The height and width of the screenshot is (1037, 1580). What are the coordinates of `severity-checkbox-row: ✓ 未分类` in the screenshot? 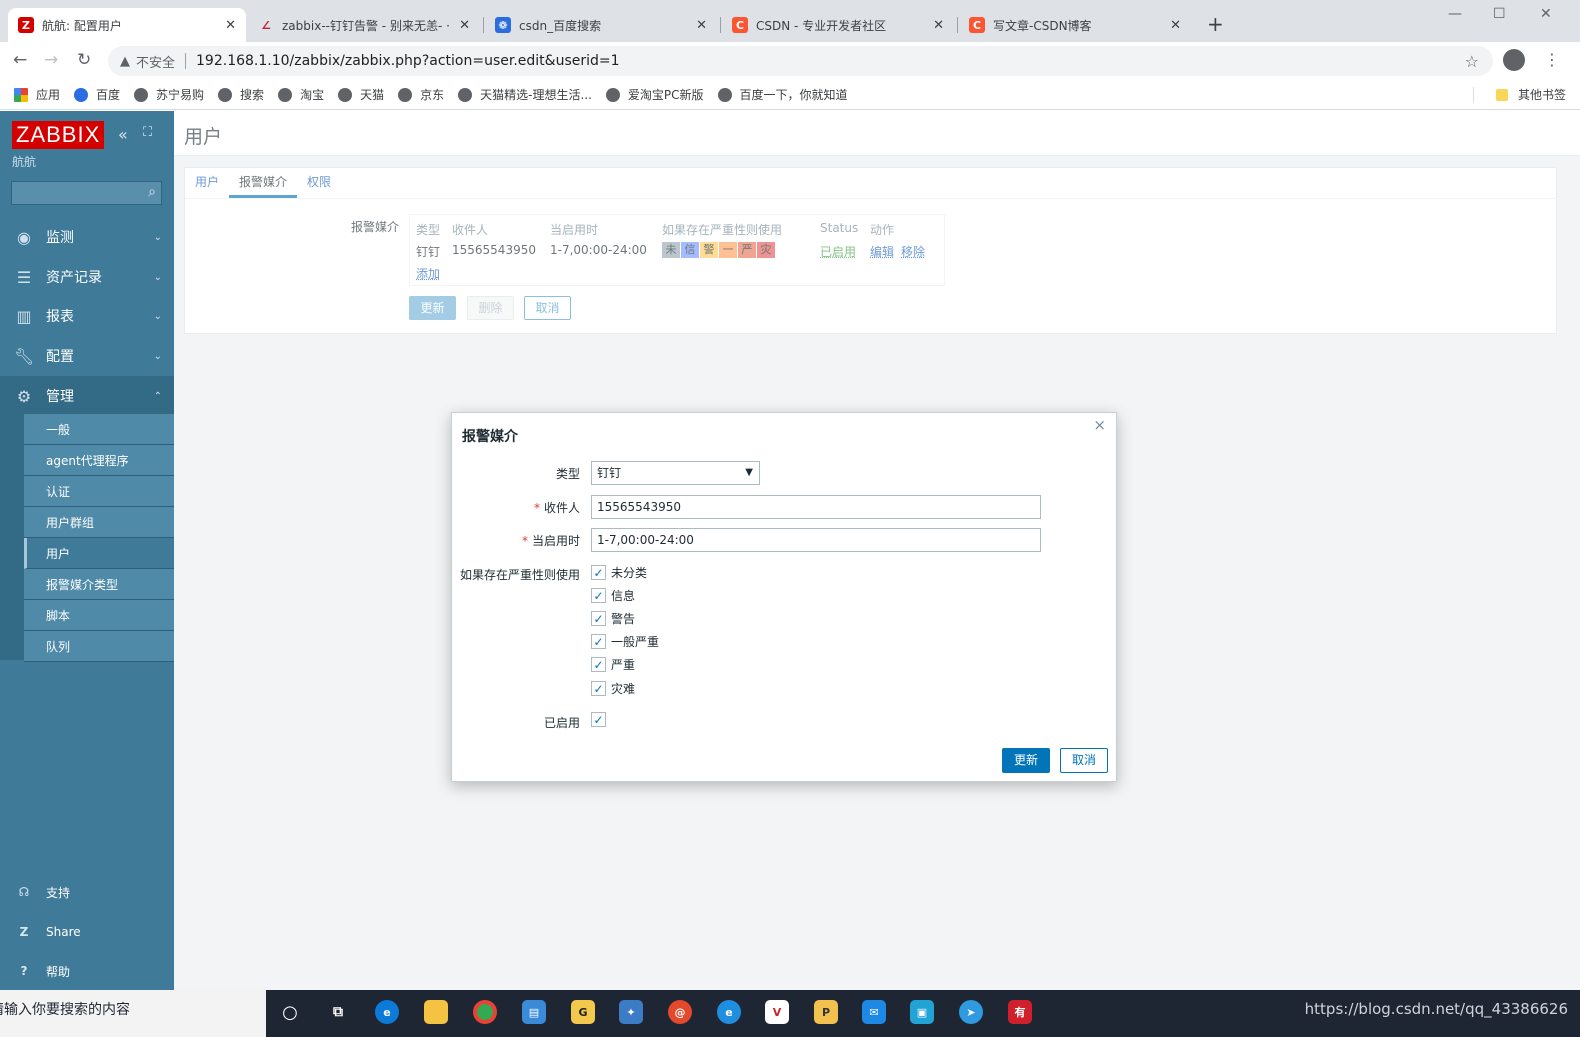 It's located at (619, 572).